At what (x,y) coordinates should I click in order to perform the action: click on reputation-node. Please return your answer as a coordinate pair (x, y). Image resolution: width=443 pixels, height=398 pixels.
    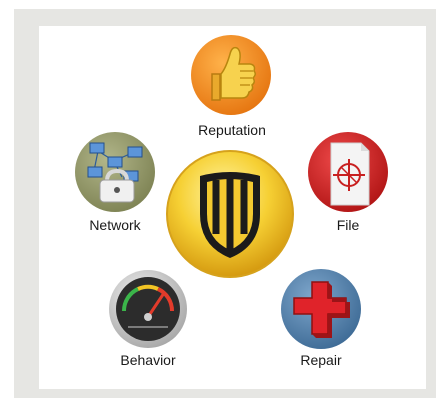
    Looking at the image, I should click on (231, 75).